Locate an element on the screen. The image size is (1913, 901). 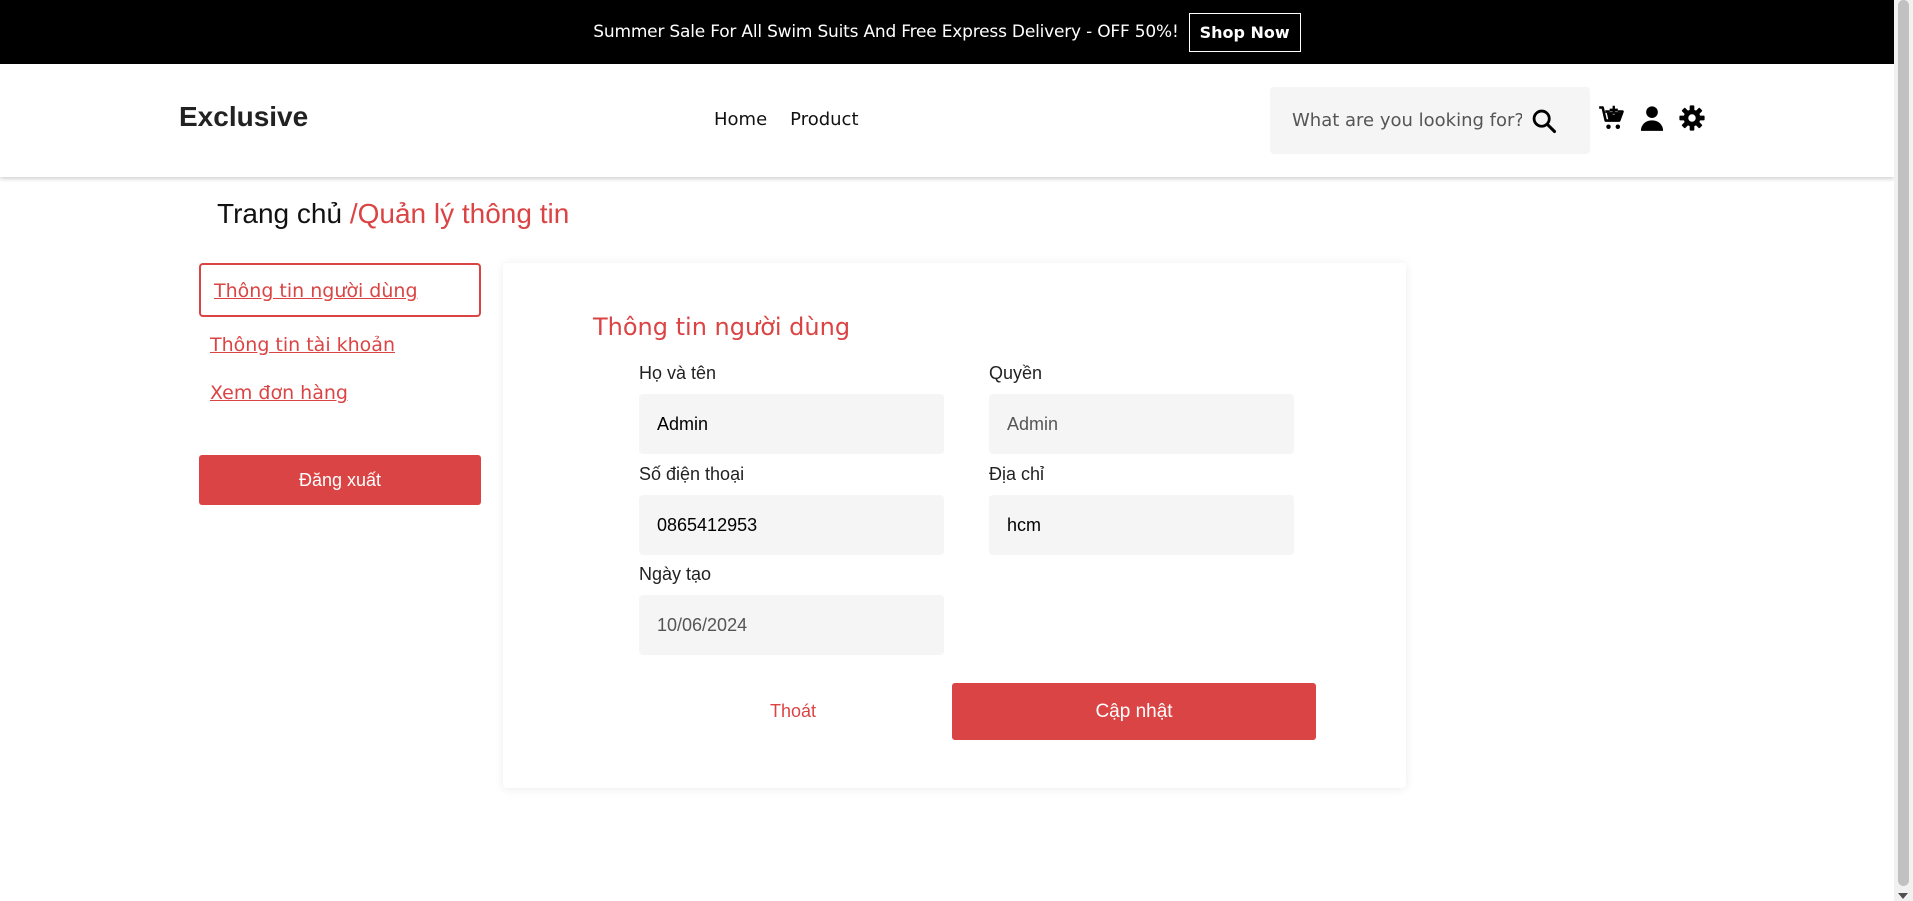
nav-product: Product is located at coordinates (824, 119).